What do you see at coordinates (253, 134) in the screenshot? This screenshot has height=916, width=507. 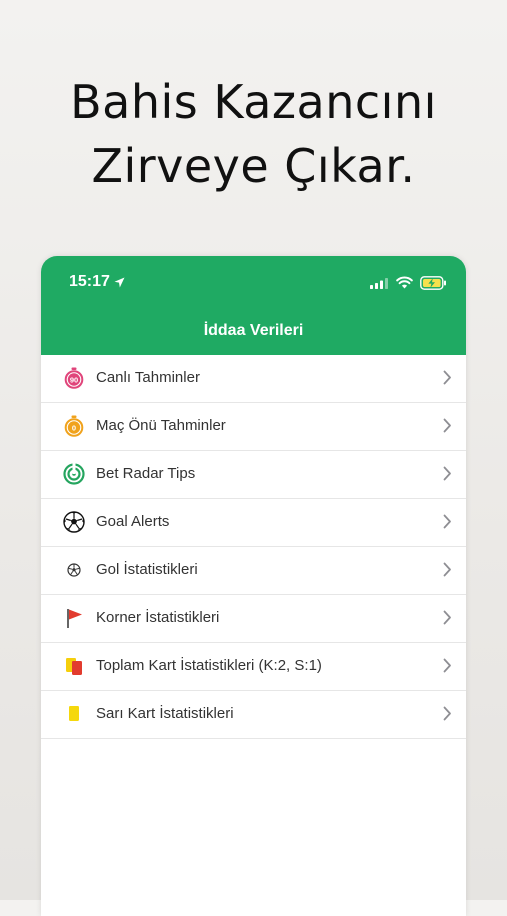 I see `headline: Bahis Kazancını Zirveye Çıkar.` at bounding box center [253, 134].